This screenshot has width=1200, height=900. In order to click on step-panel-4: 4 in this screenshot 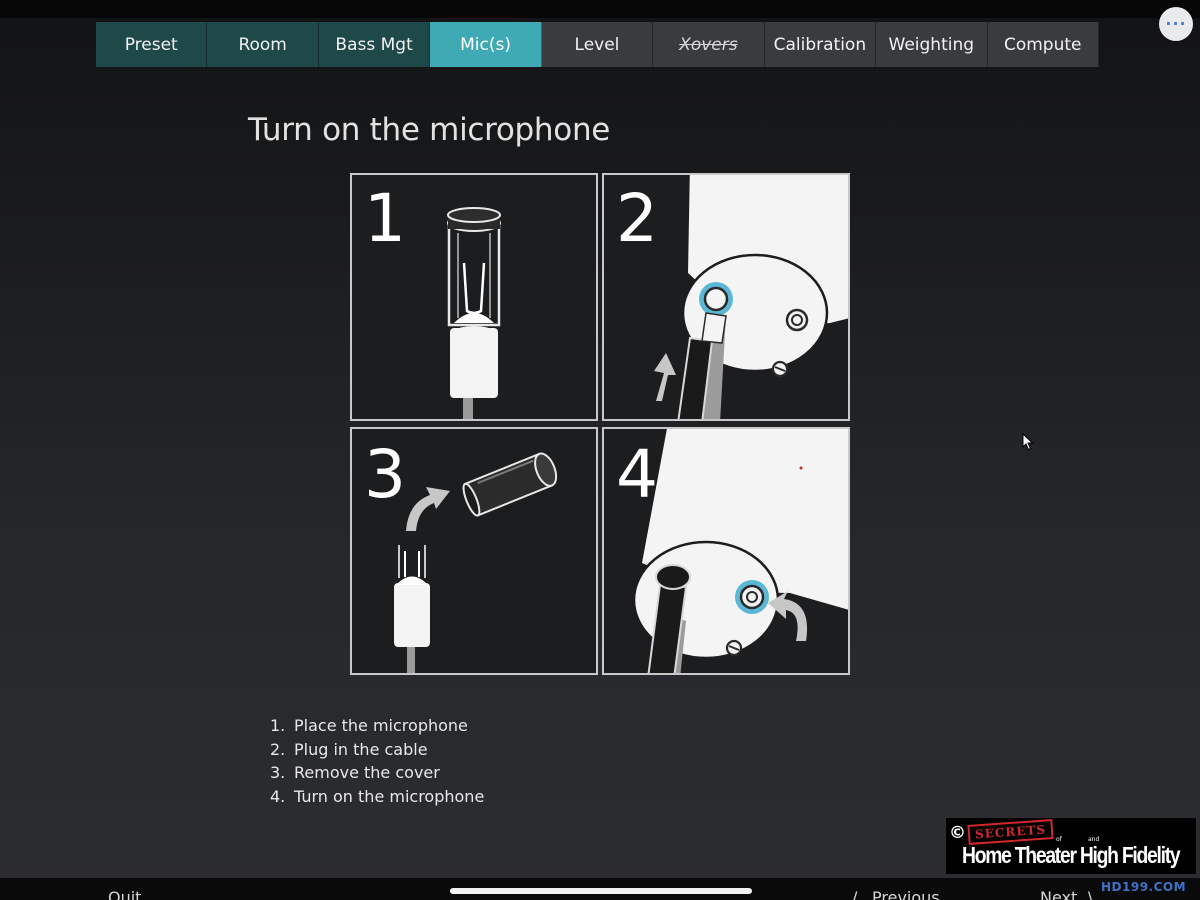, I will do `click(726, 551)`.